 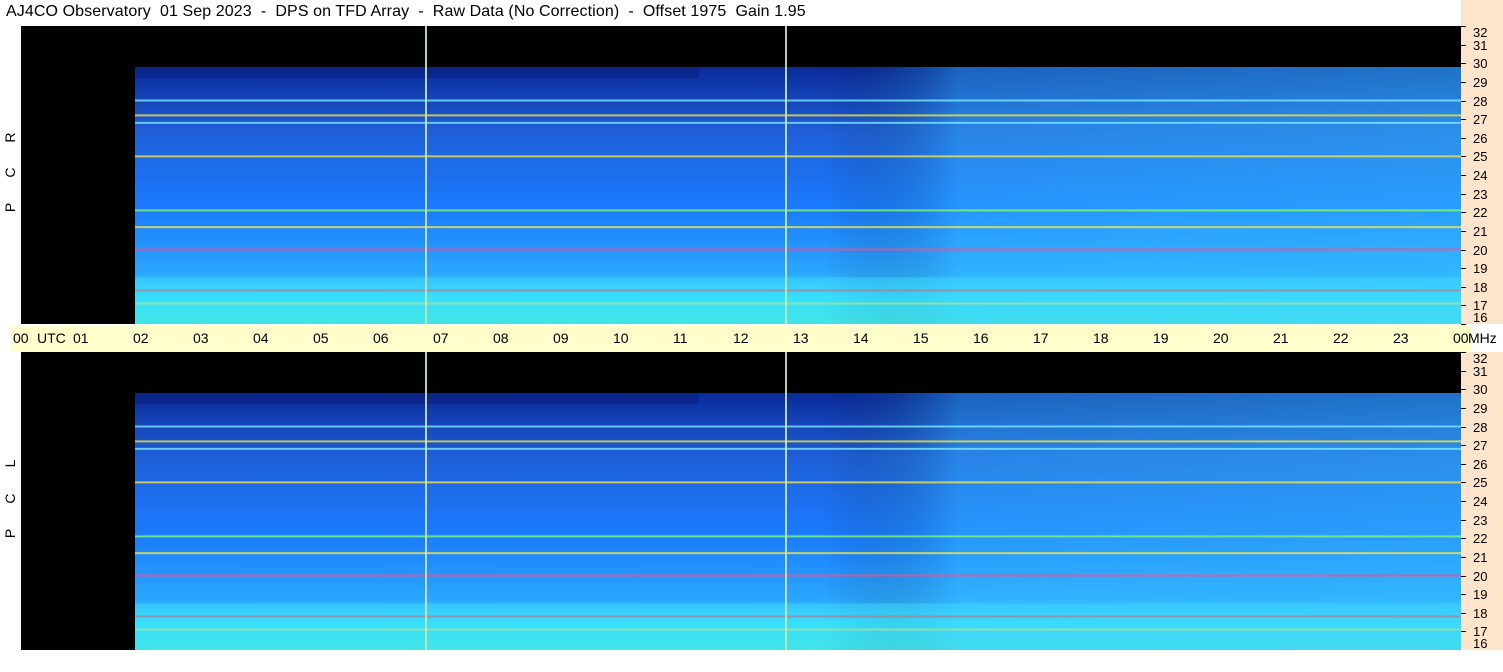 What do you see at coordinates (1480, 194) in the screenshot?
I see `freq-tick-label: 23` at bounding box center [1480, 194].